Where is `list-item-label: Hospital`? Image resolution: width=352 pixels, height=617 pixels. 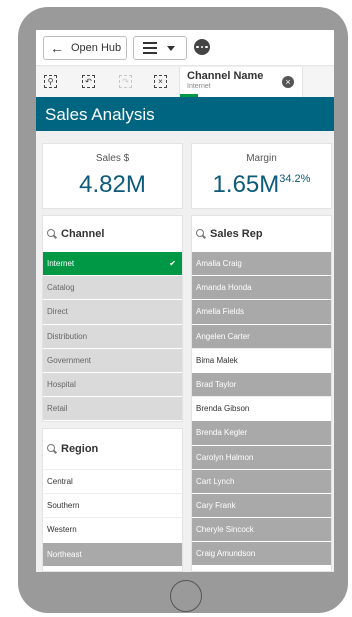
list-item-label: Hospital is located at coordinates (61, 385).